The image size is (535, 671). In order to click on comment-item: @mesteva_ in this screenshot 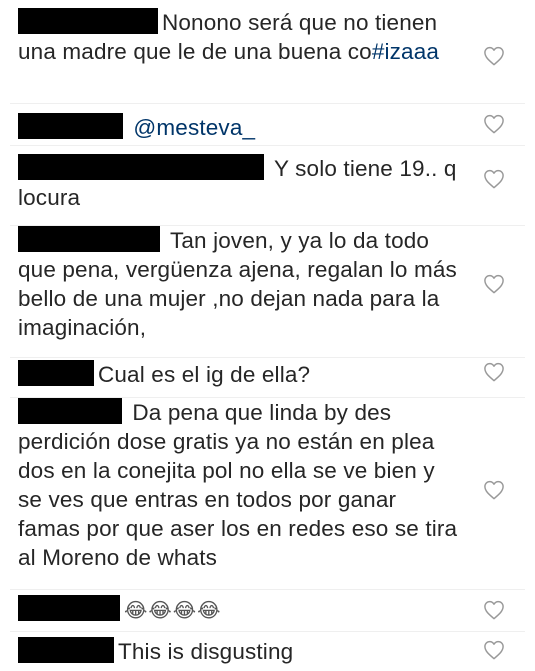, I will do `click(267, 124)`.